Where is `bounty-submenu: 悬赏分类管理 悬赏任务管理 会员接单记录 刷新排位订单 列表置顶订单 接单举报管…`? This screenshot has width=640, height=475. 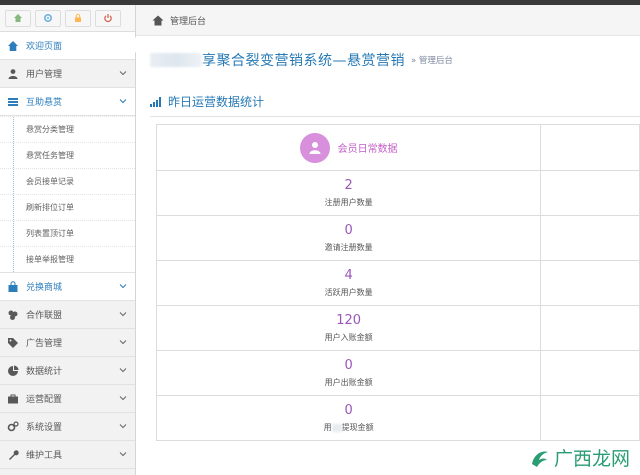
bounty-submenu: 悬赏分类管理 悬赏任务管理 会员接单记录 刷新排位订单 列表置顶订单 接单举报管… is located at coordinates (67, 194).